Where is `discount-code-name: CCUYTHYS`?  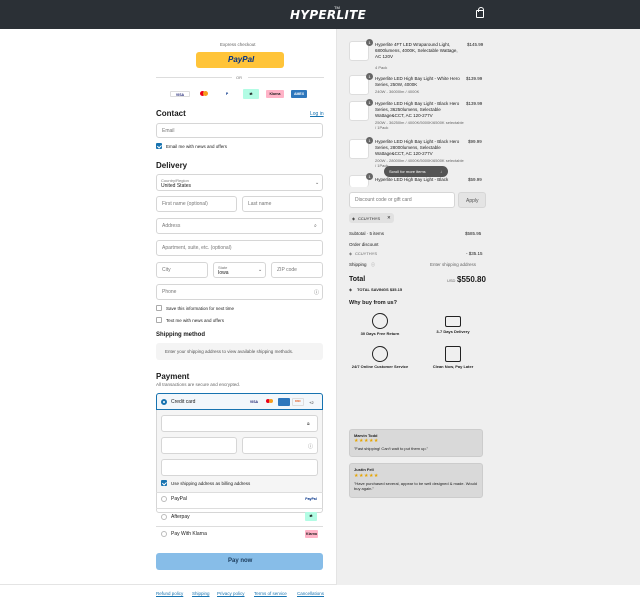 discount-code-name: CCUYTHYS is located at coordinates (366, 253).